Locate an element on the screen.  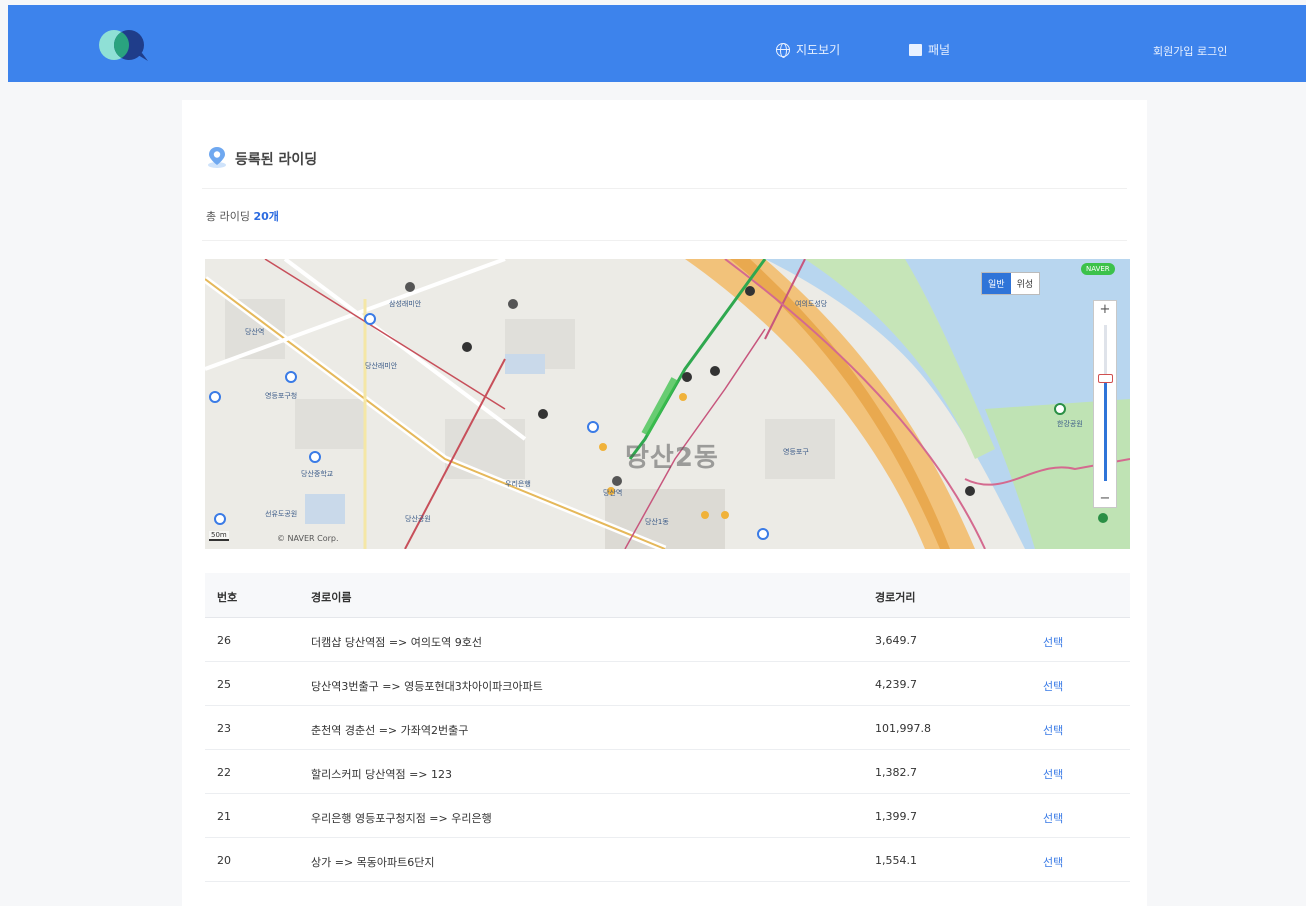
row-route-distance: 1,382.7 is located at coordinates (896, 772).